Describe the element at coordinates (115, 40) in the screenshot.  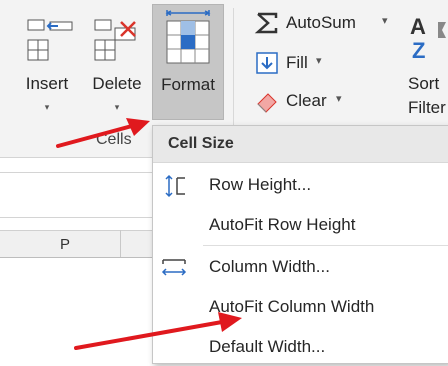
I see `delete-cells-icon` at that location.